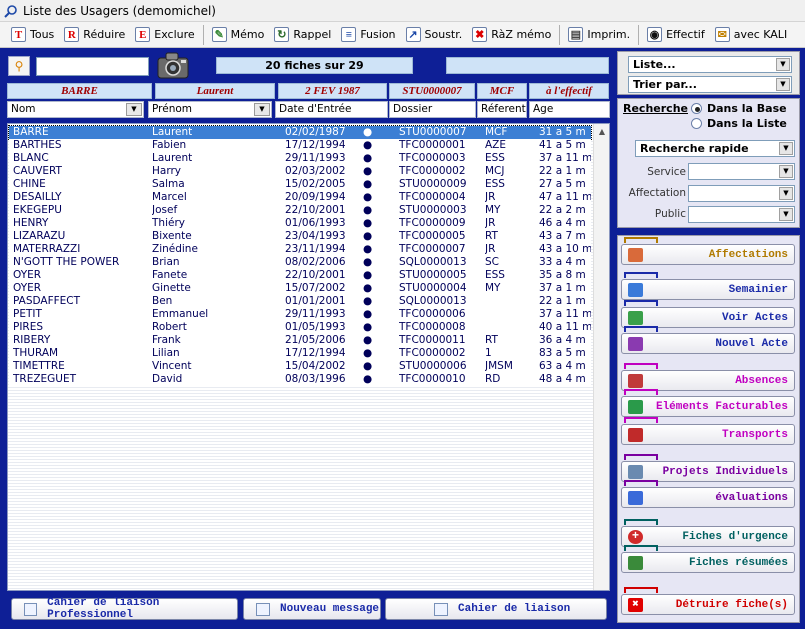  What do you see at coordinates (741, 193) in the screenshot?
I see `affectation-dropdown: ▼` at bounding box center [741, 193].